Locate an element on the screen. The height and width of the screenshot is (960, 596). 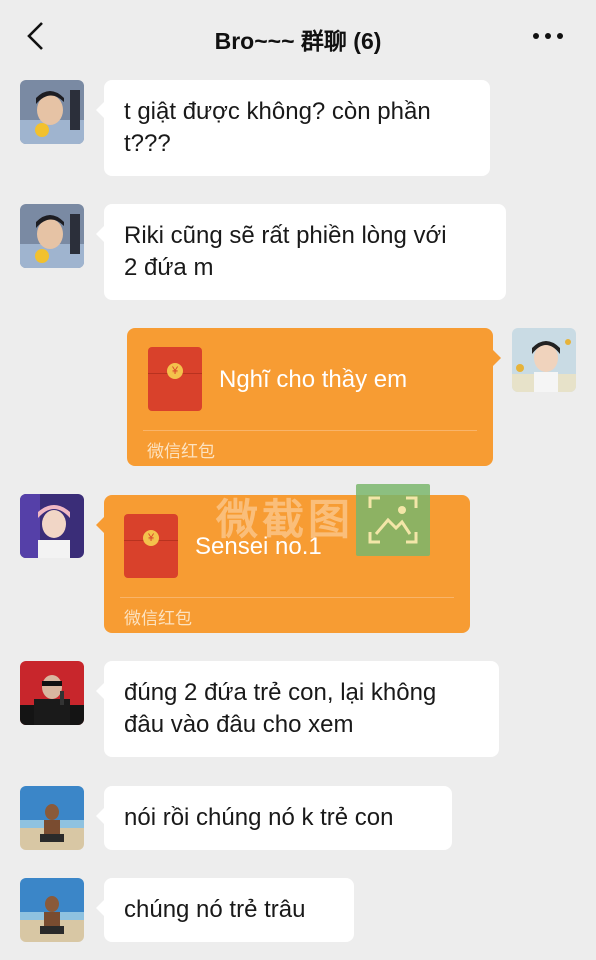
watermark-image-icon is located at coordinates (393, 520).